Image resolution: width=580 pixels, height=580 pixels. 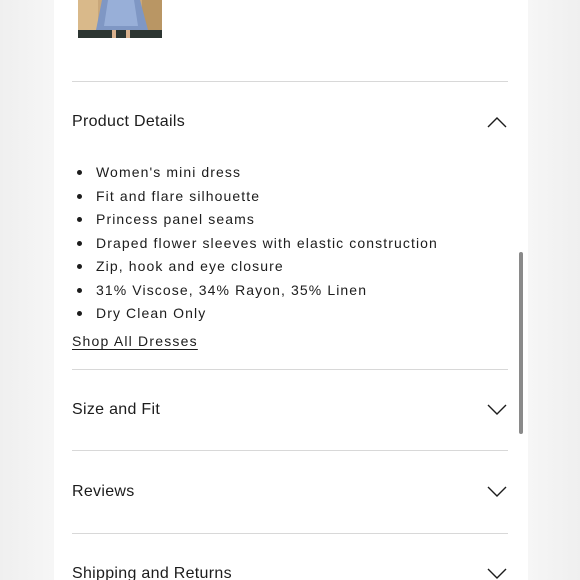 What do you see at coordinates (255, 198) in the screenshot?
I see `list-item: Fit and flare silhouette` at bounding box center [255, 198].